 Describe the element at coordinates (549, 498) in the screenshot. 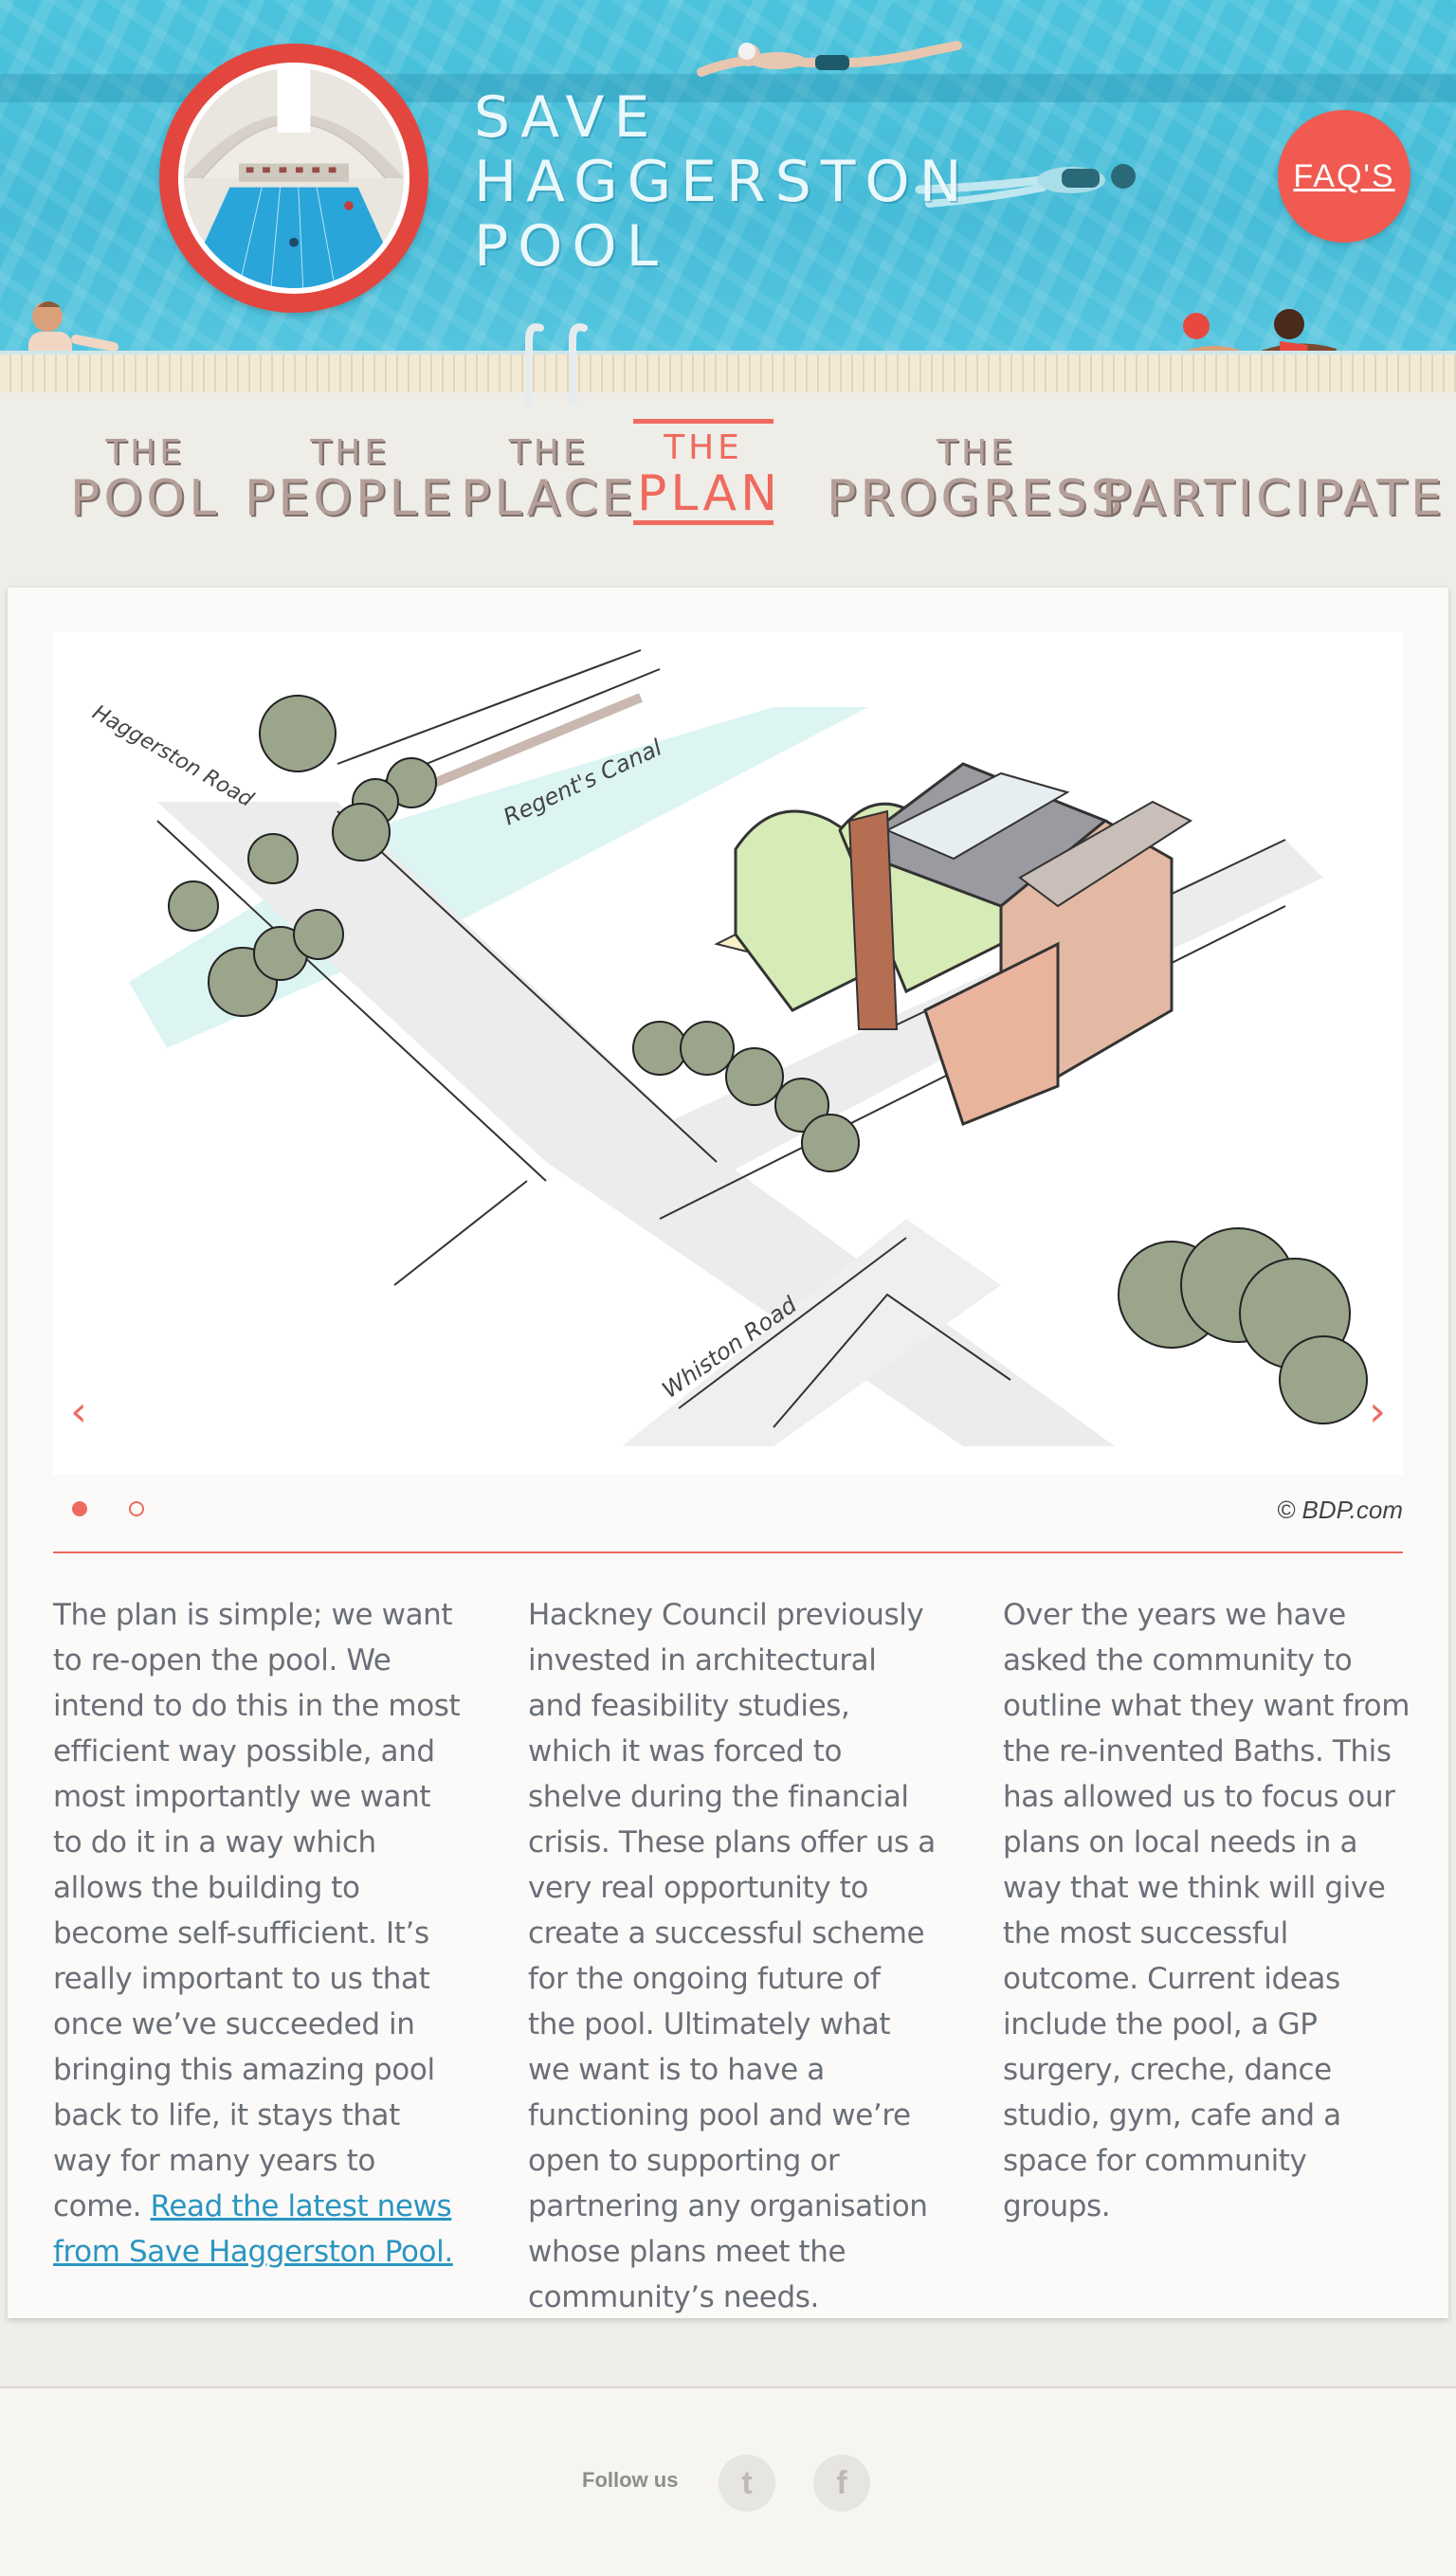

I see `nav-item-label: PLACE` at that location.